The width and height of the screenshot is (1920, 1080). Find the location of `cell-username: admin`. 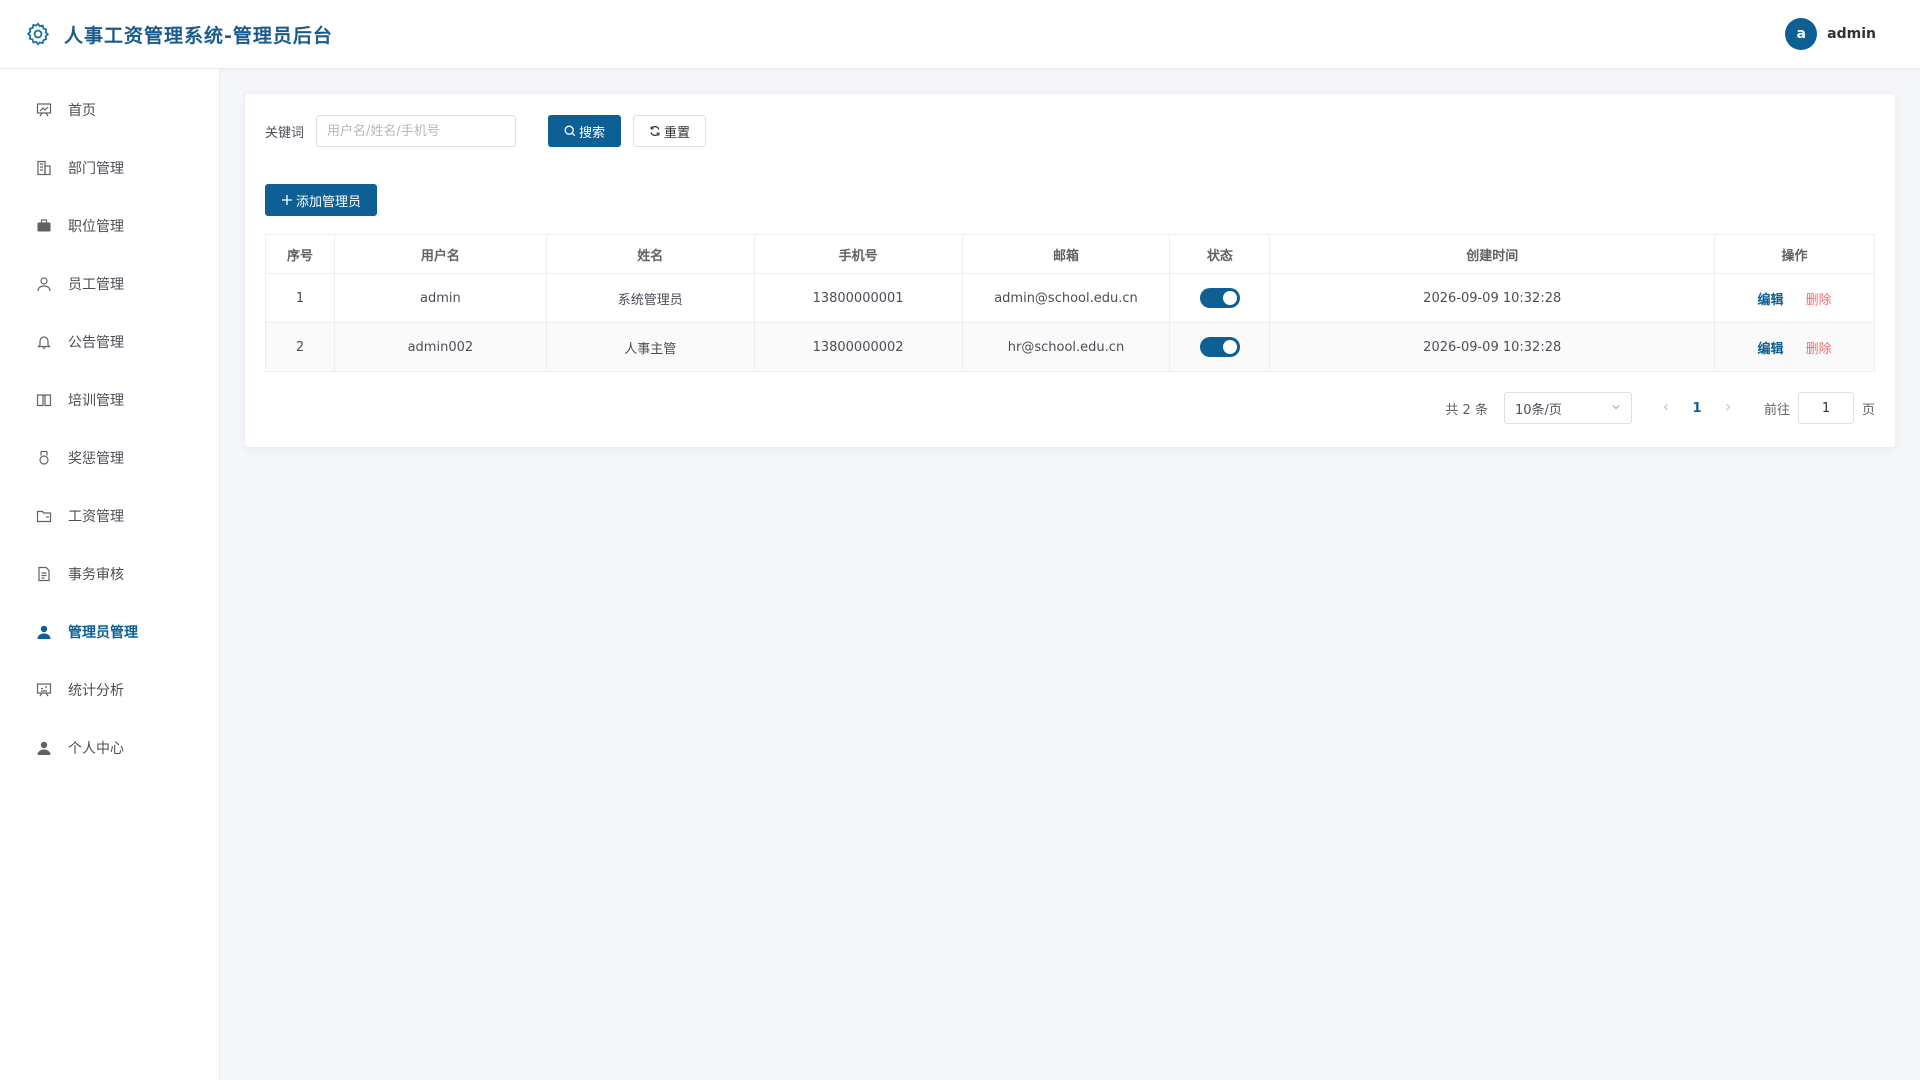

cell-username: admin is located at coordinates (440, 298).